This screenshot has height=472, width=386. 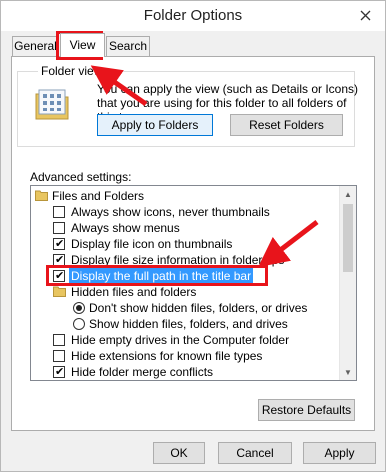 I want to click on close-icon, so click(x=365, y=15).